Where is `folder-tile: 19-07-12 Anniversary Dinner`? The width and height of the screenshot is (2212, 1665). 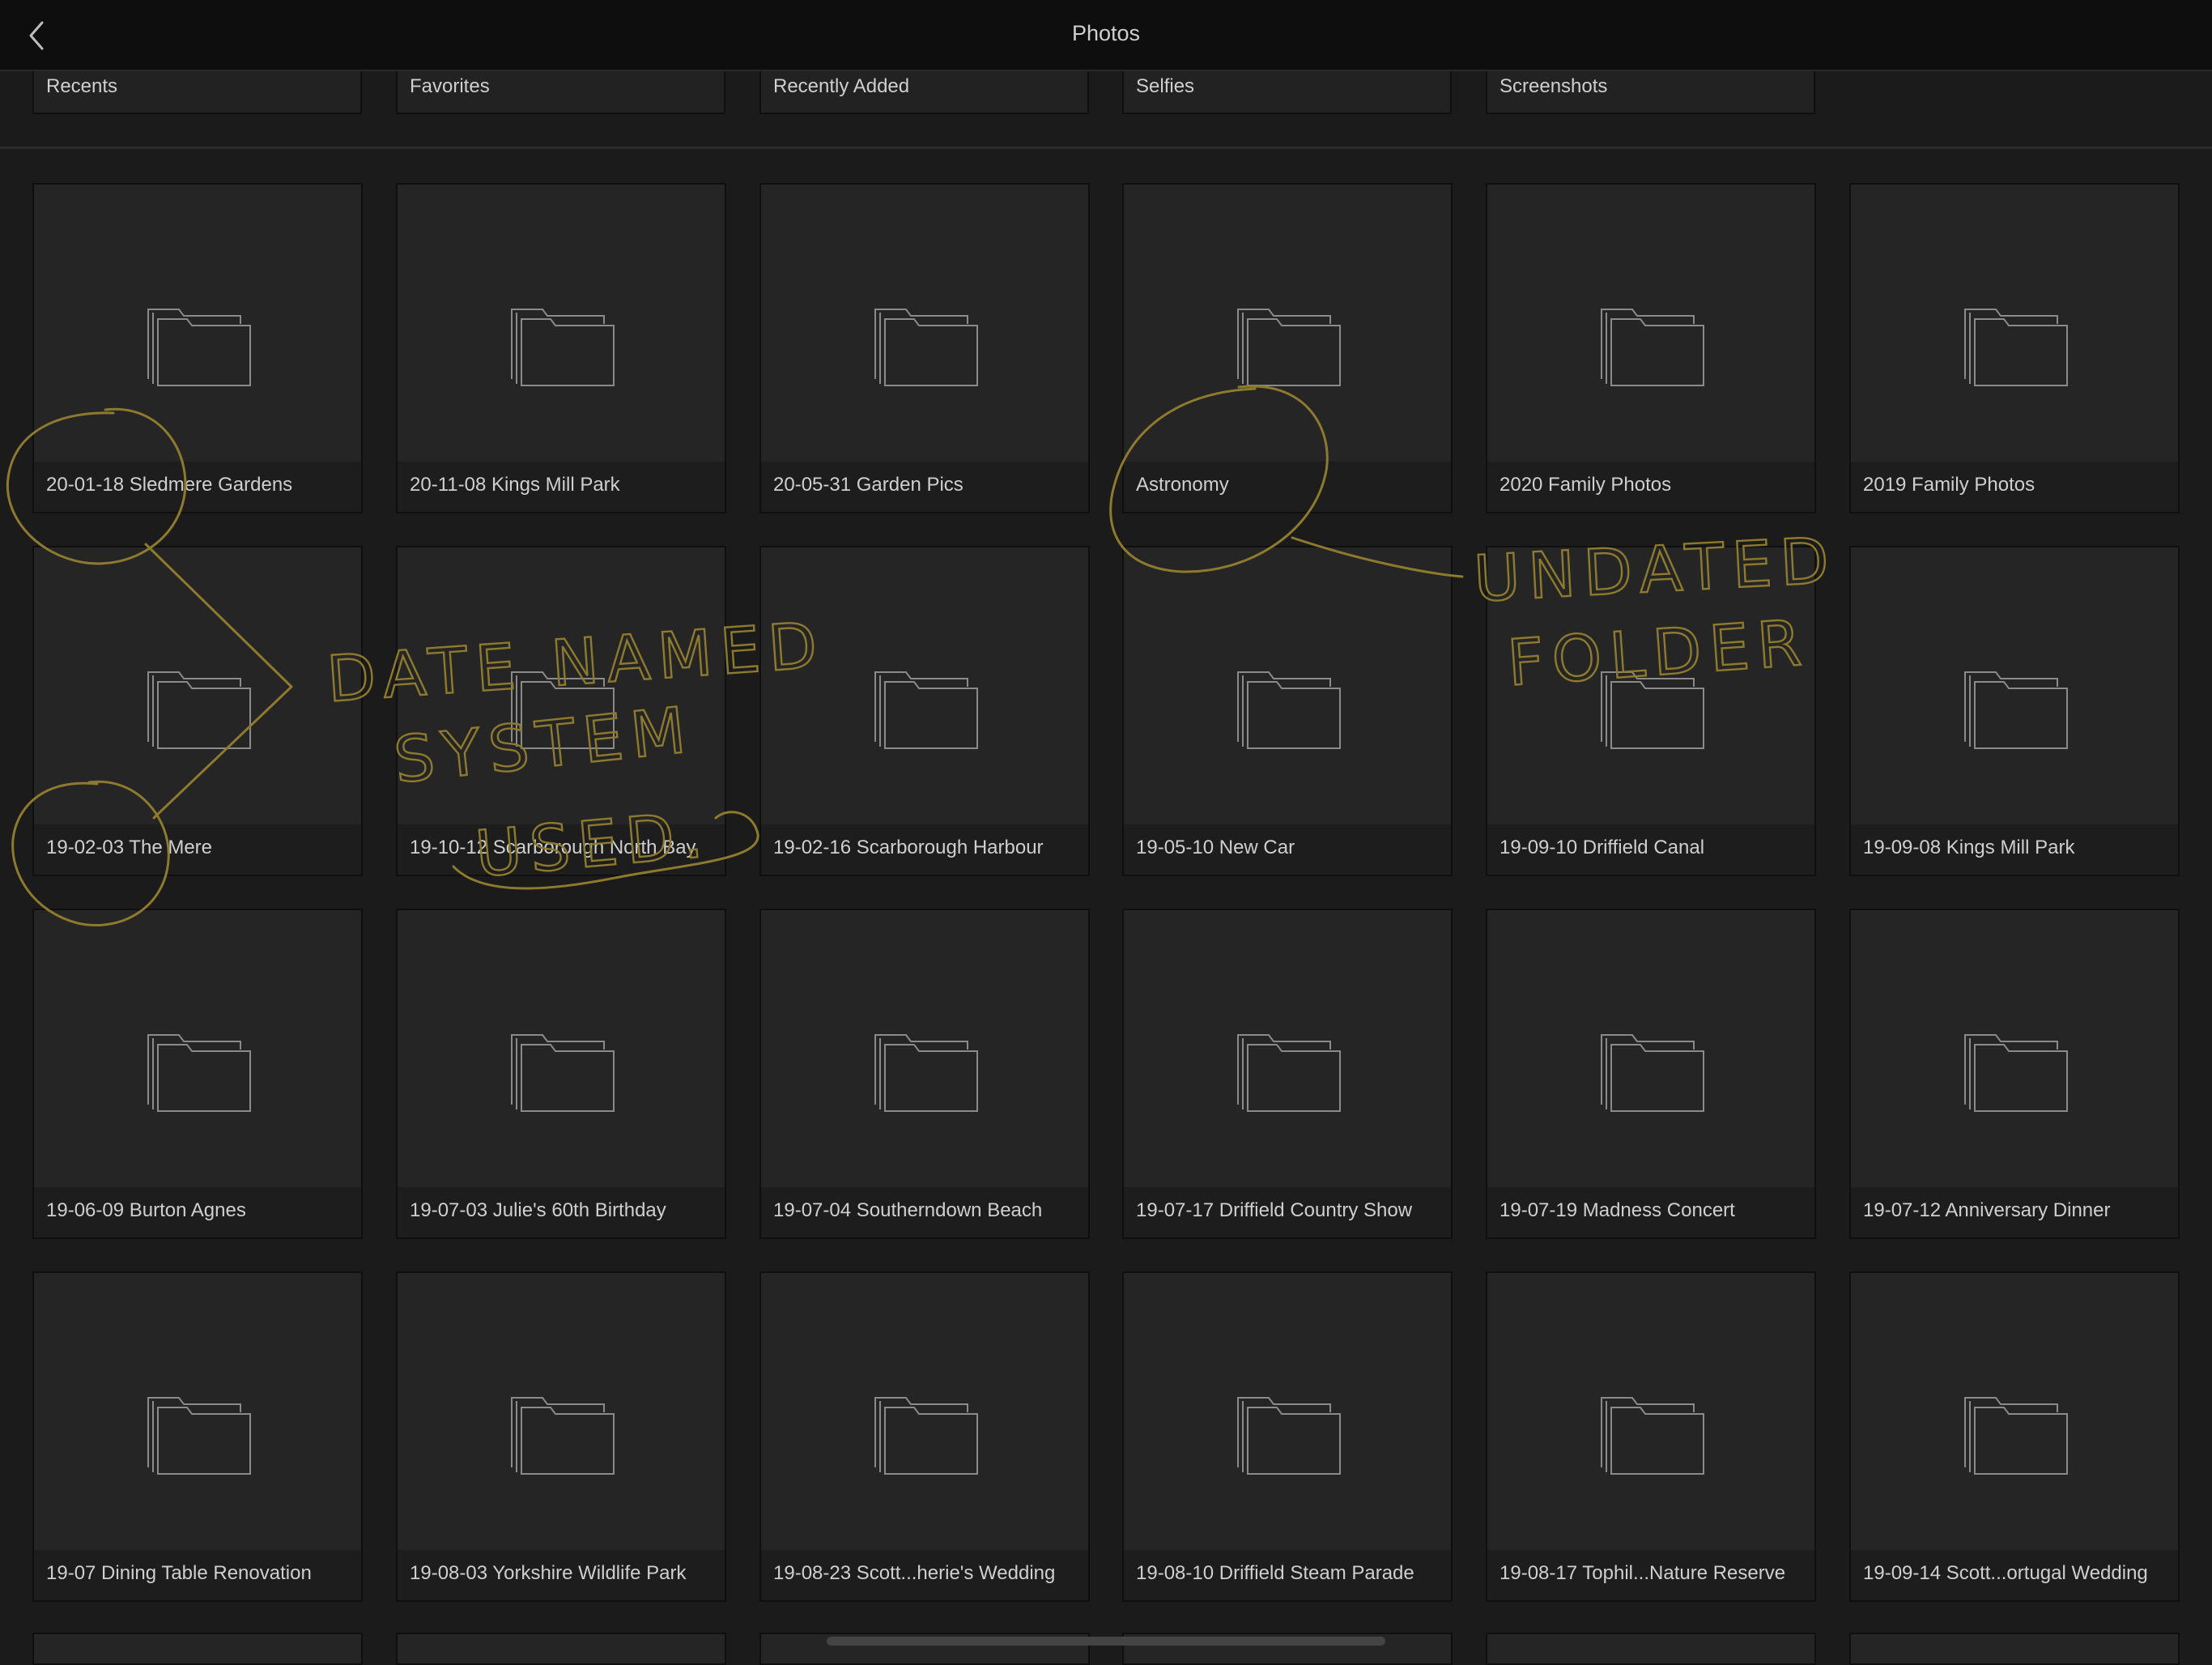
folder-tile: 19-07-12 Anniversary Dinner is located at coordinates (2014, 1074).